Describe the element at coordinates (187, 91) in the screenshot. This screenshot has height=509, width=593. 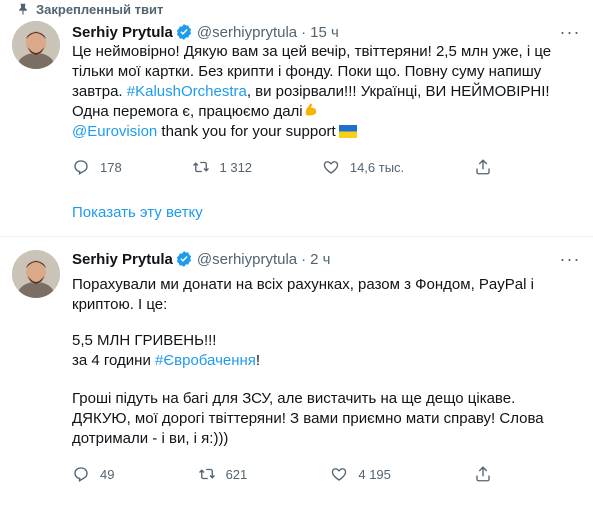
I see `hashtag-link: #KalushOrchestra` at that location.